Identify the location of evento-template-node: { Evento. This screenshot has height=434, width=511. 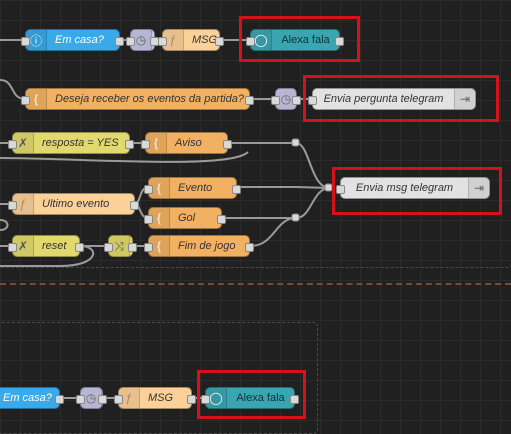
(192, 188).